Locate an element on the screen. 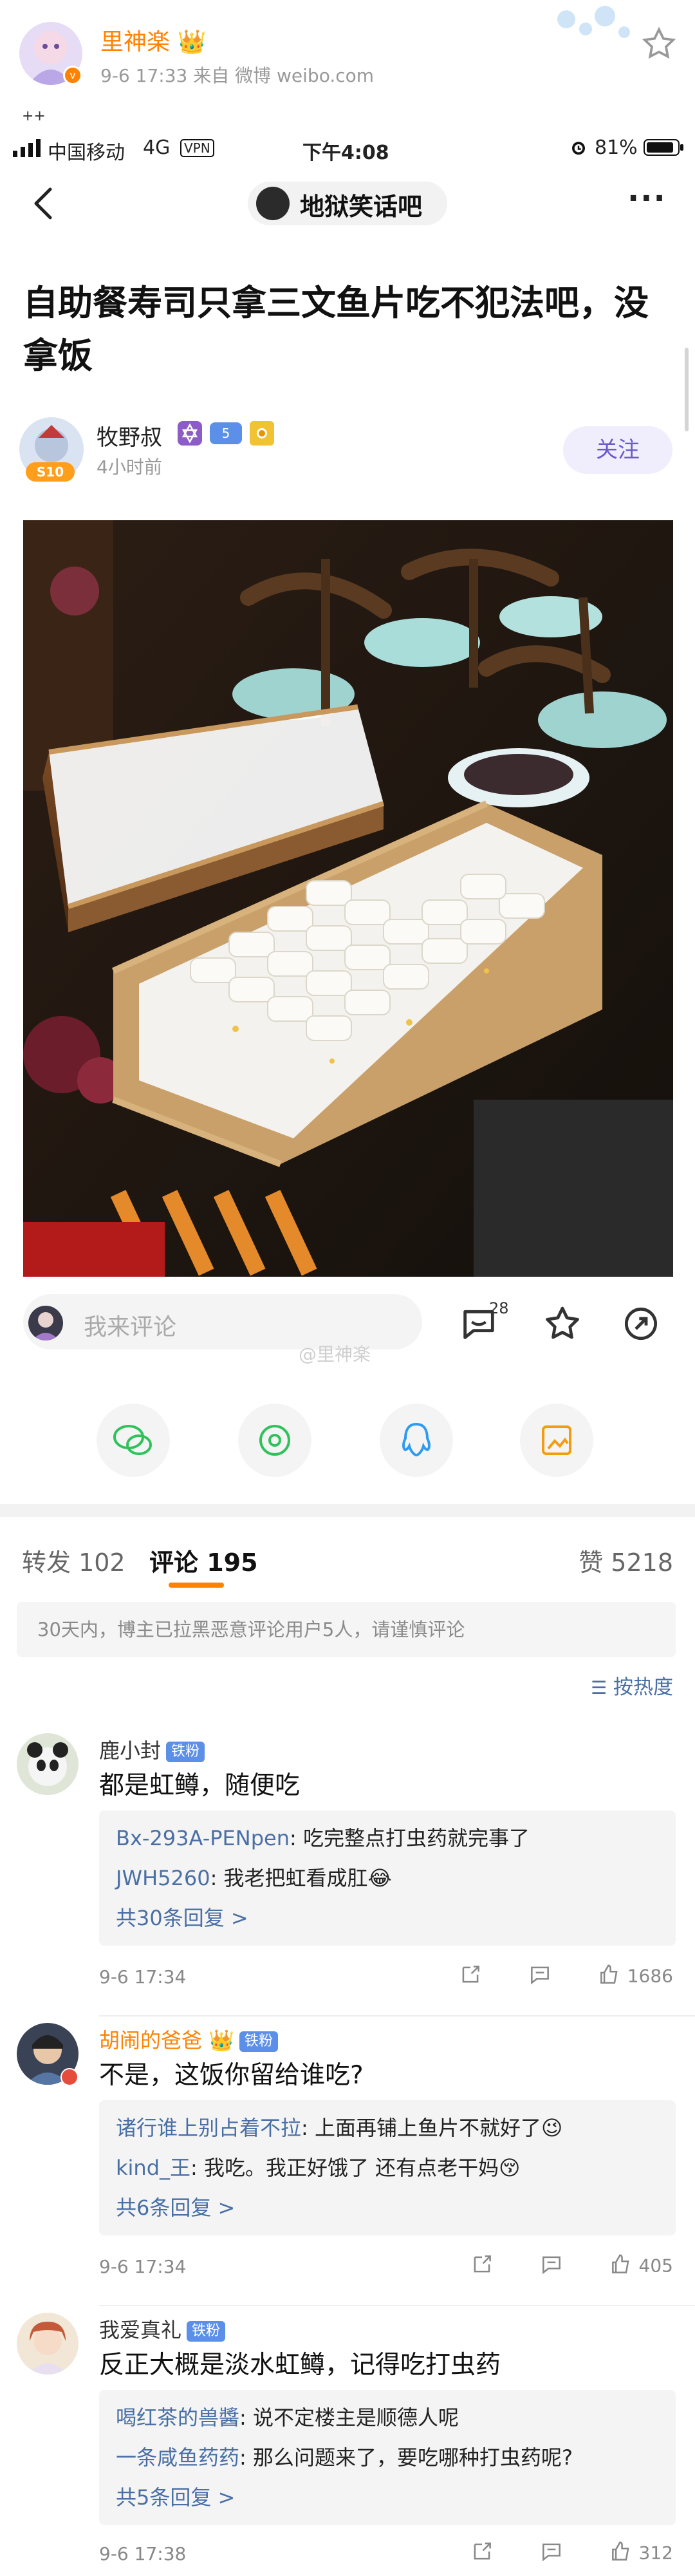 The height and width of the screenshot is (2576, 695). sort-icon: ☰ is located at coordinates (599, 1687).